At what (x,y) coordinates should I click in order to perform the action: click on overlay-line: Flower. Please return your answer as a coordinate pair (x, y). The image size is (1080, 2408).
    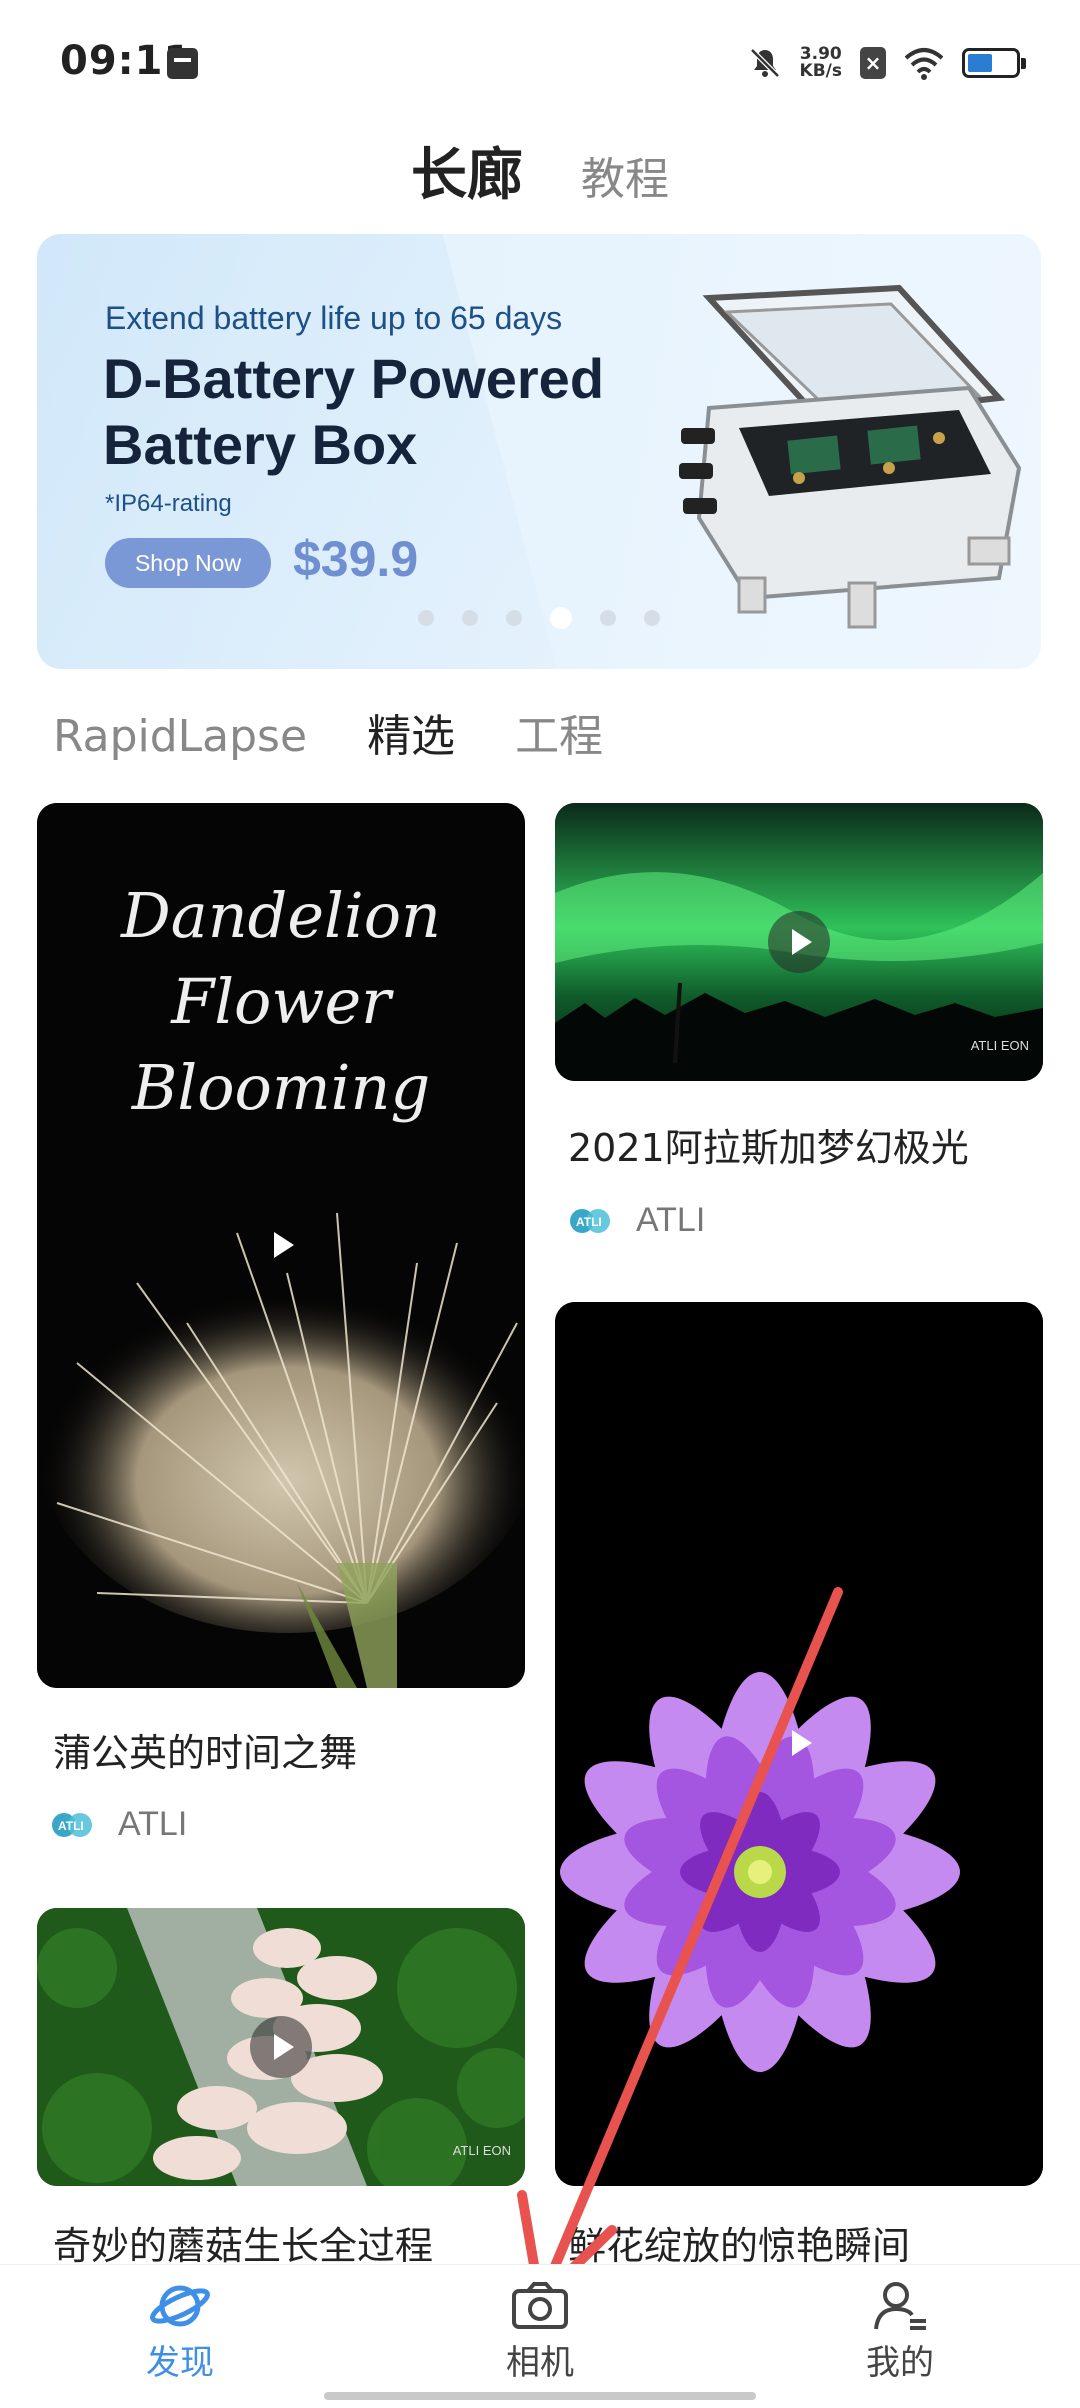
    Looking at the image, I should click on (281, 1001).